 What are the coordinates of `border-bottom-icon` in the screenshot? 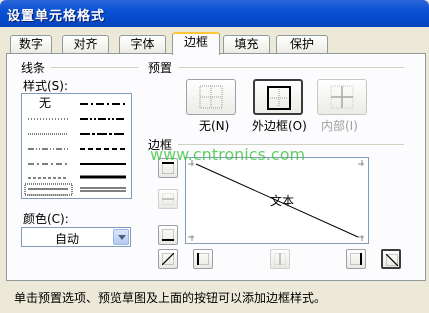 It's located at (168, 235).